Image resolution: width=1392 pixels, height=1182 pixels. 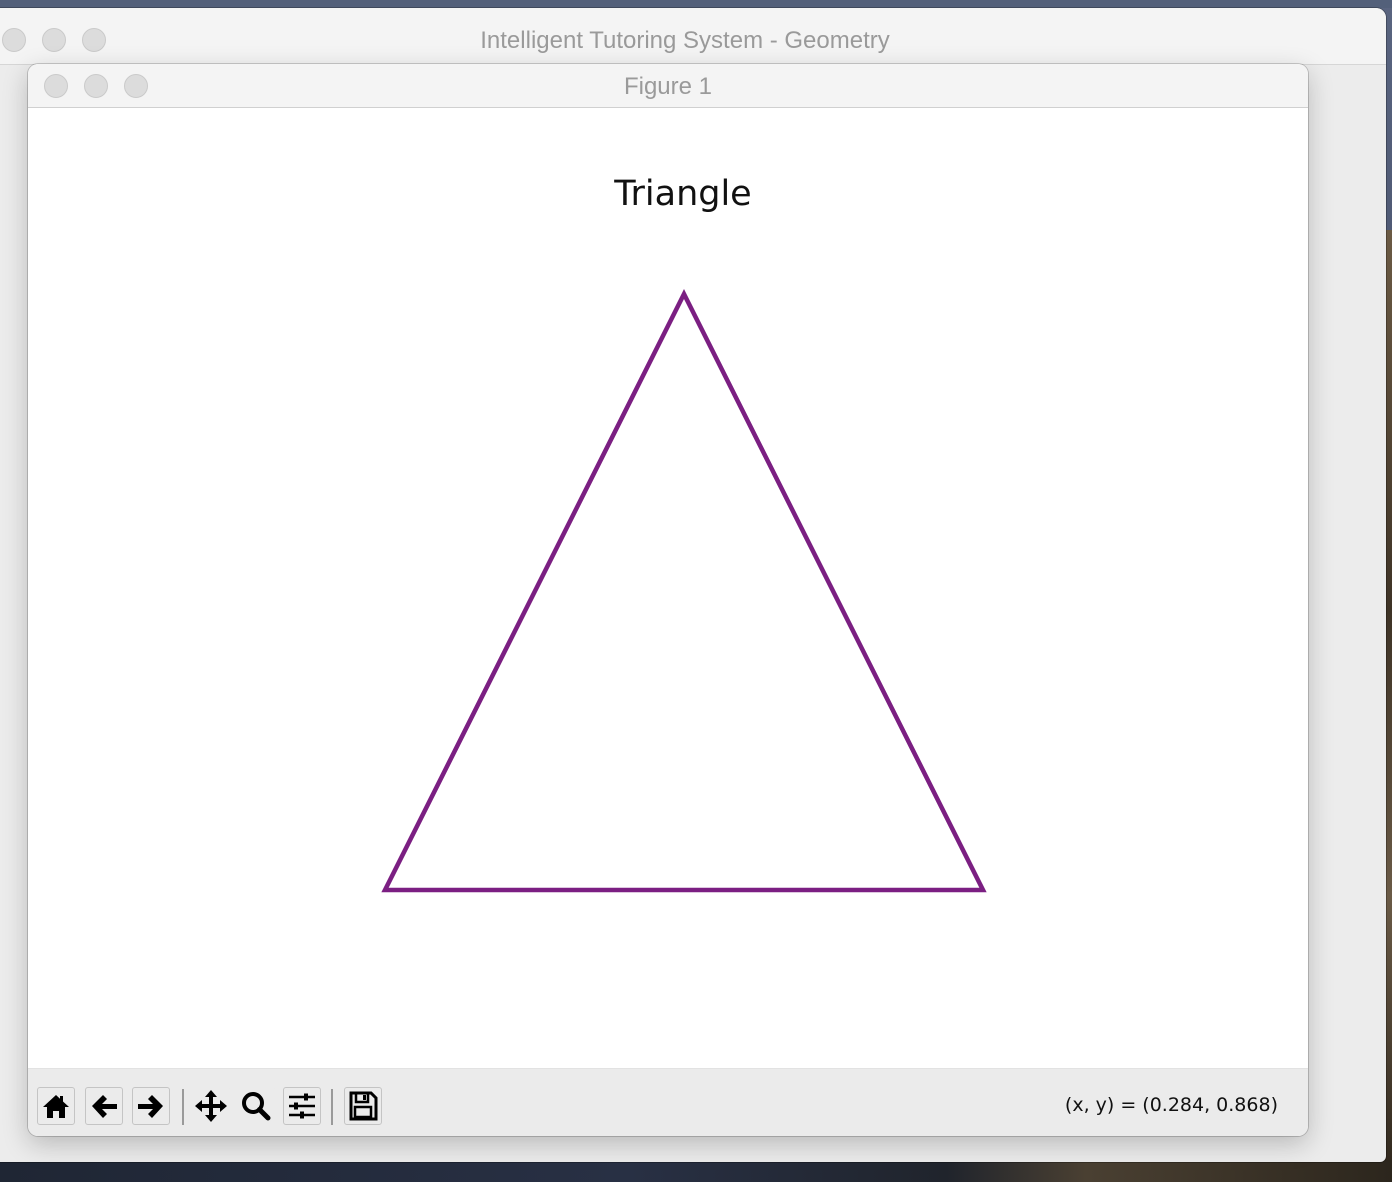 I want to click on home-icon, so click(x=56, y=1106).